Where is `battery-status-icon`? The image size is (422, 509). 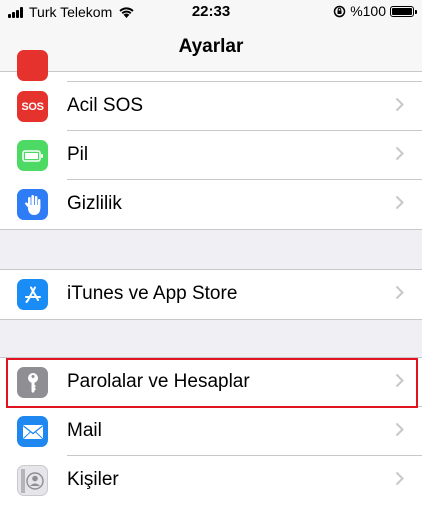
battery-status-icon is located at coordinates (403, 11).